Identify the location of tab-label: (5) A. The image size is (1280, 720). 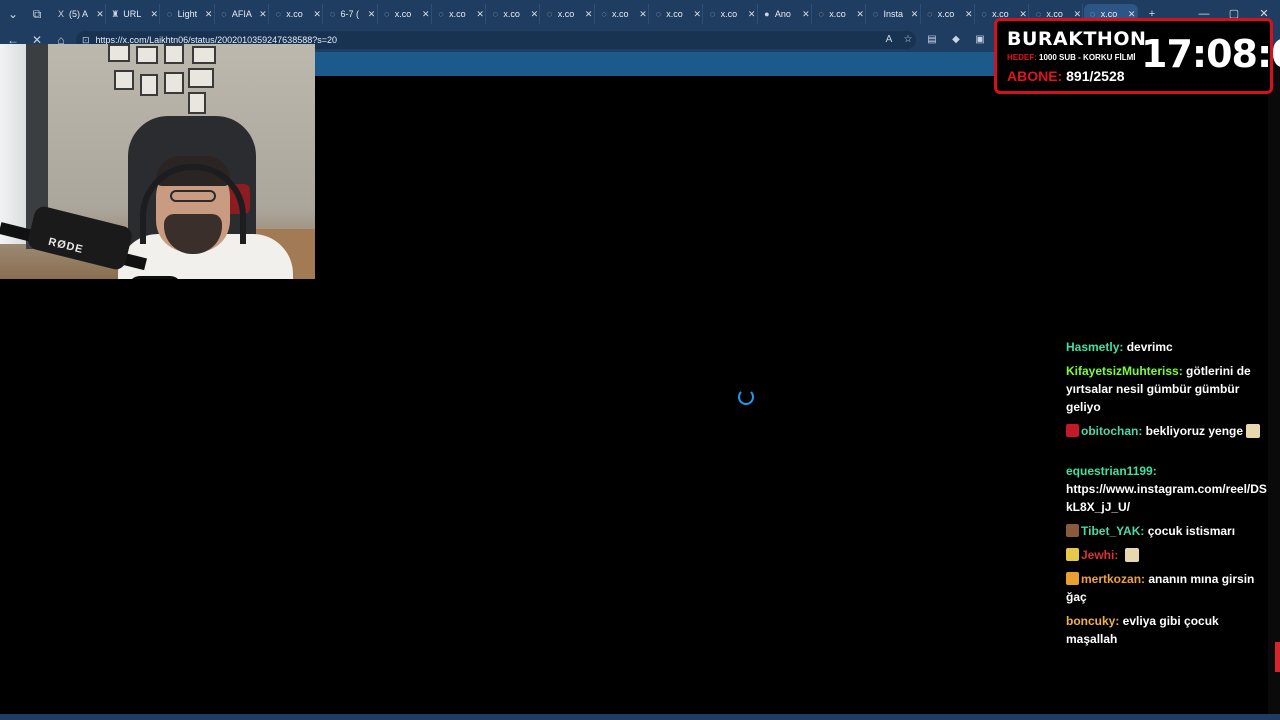
(79, 14).